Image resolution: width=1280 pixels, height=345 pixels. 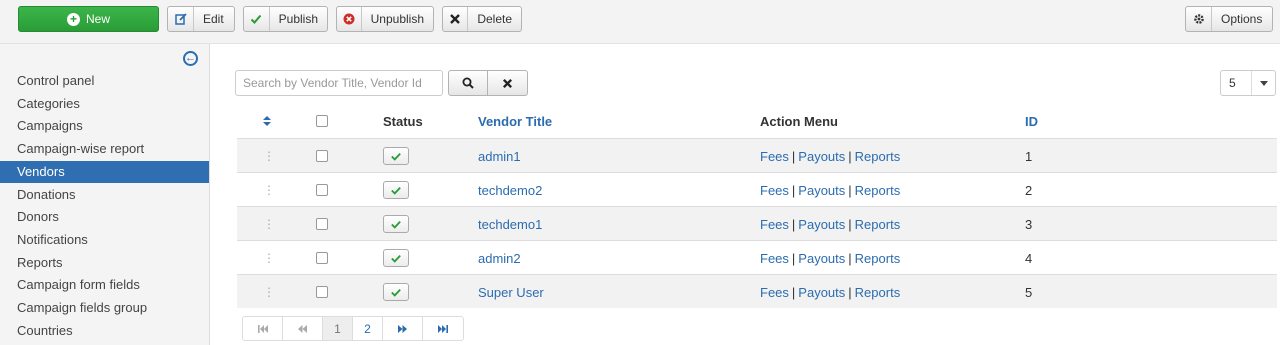 What do you see at coordinates (104, 217) in the screenshot?
I see `sidebar-item-donors: Donors` at bounding box center [104, 217].